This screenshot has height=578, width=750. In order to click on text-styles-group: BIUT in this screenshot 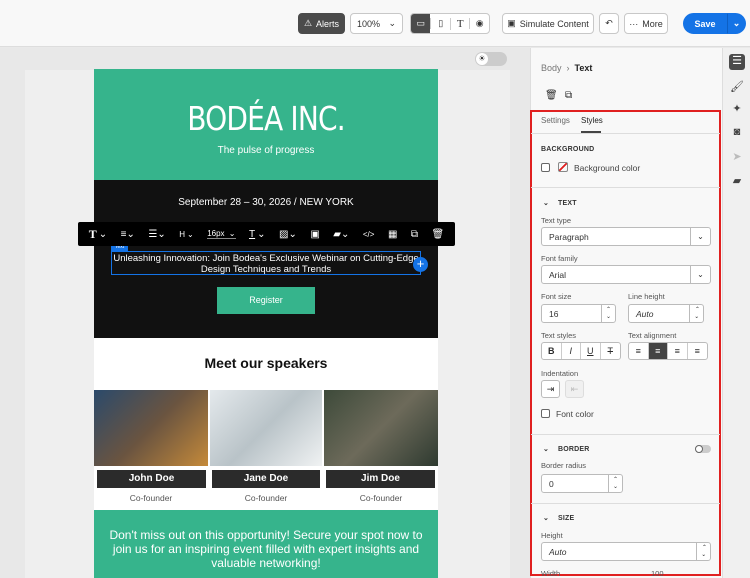, I will do `click(581, 351)`.